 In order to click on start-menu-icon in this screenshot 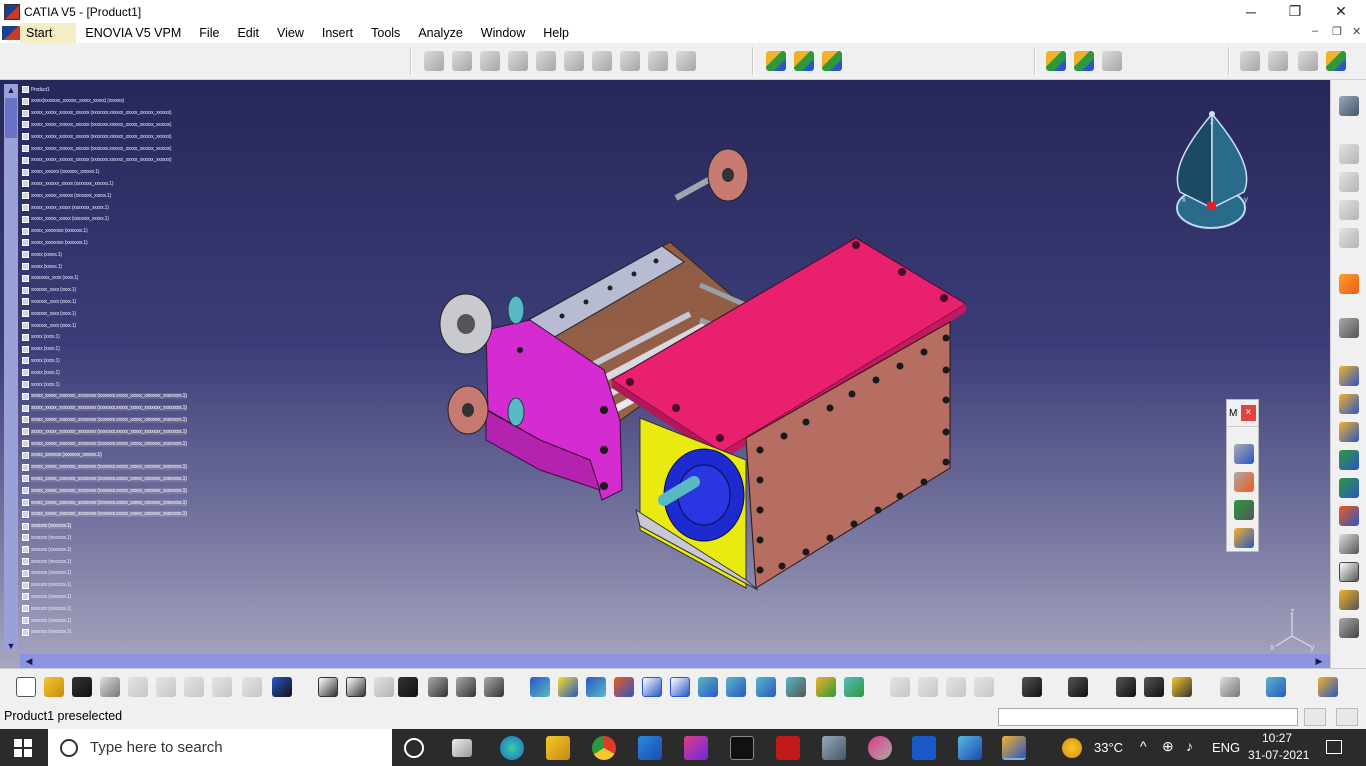, I will do `click(11, 33)`.